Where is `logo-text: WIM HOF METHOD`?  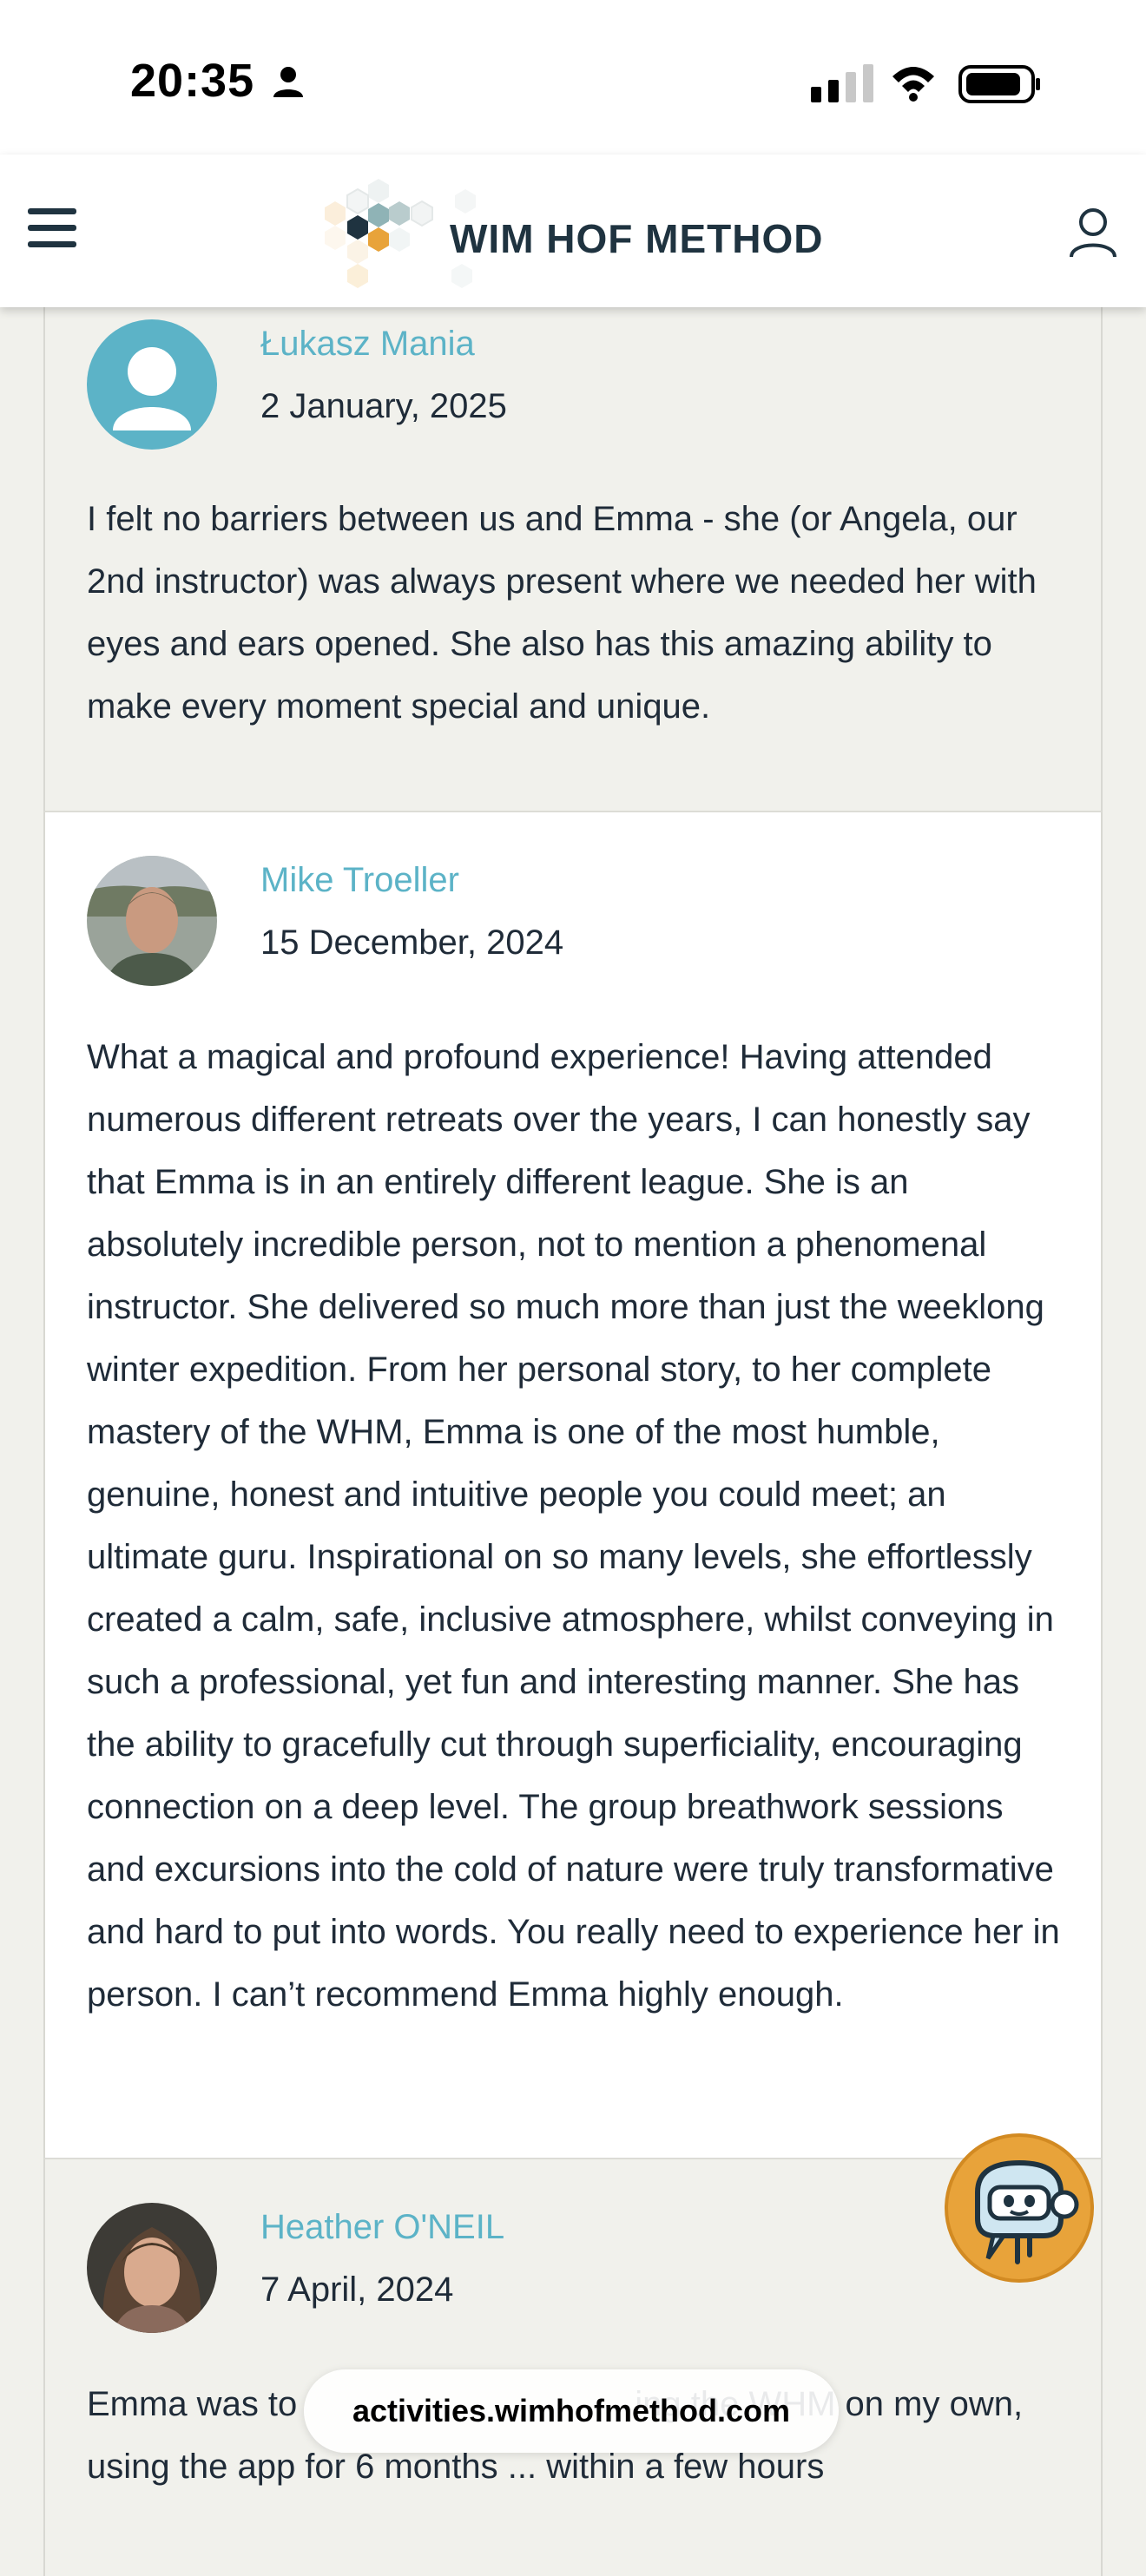
logo-text: WIM HOF METHOD is located at coordinates (637, 238).